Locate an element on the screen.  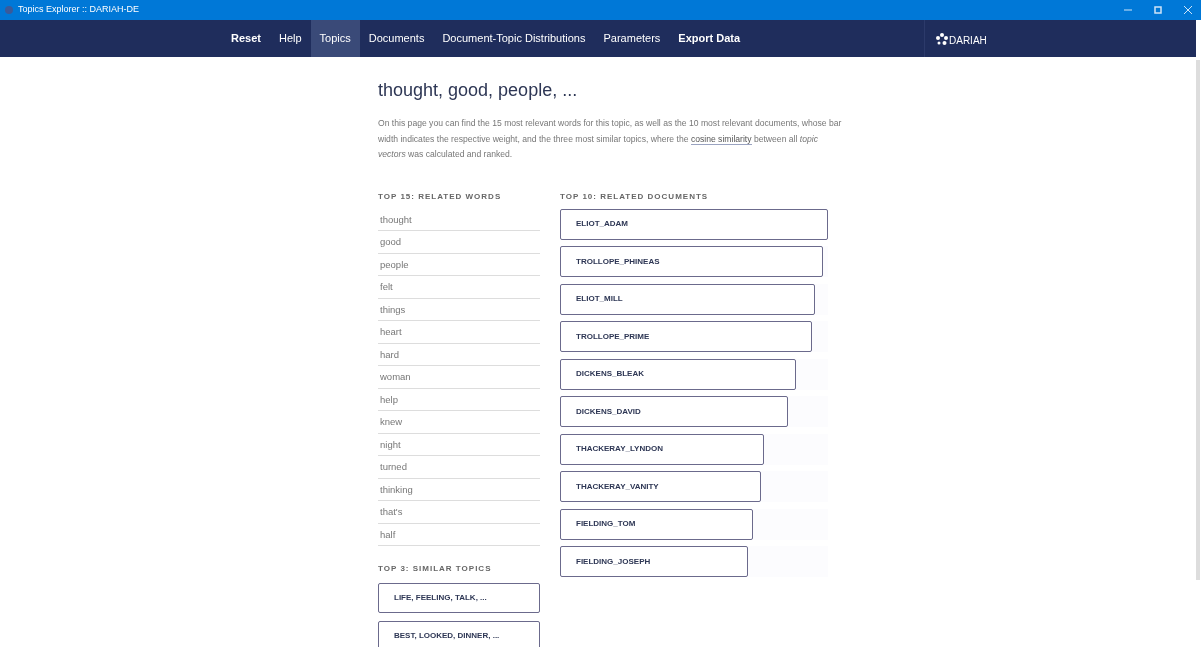
restore-icon is located at coordinates (1158, 10).